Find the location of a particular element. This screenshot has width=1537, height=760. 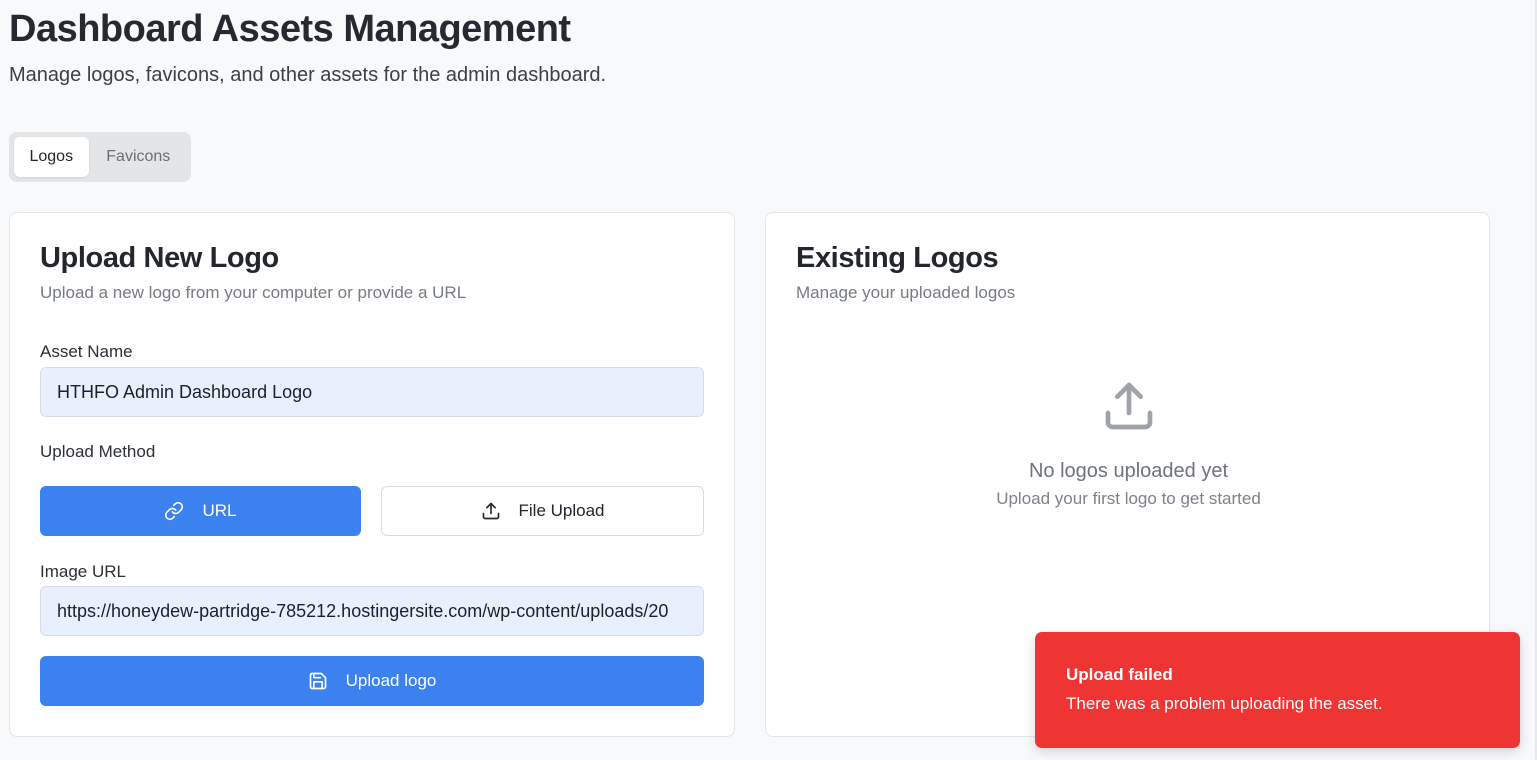

url-method-label: URL is located at coordinates (219, 510).